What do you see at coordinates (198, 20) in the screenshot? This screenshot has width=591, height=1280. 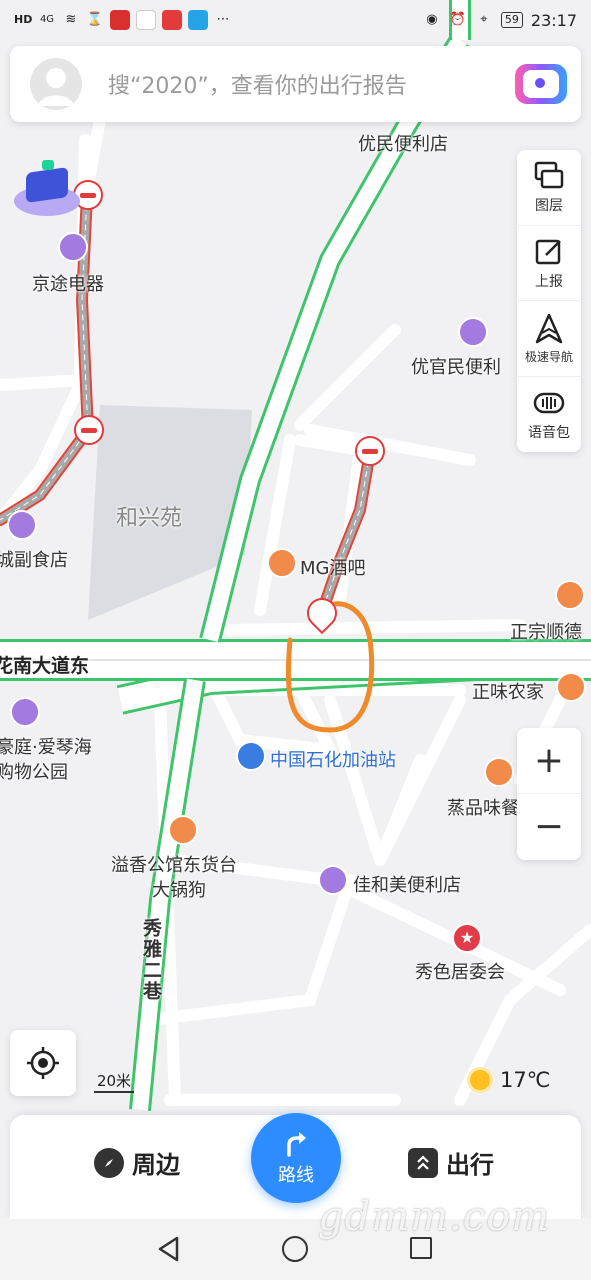 I see `q-app-icon` at bounding box center [198, 20].